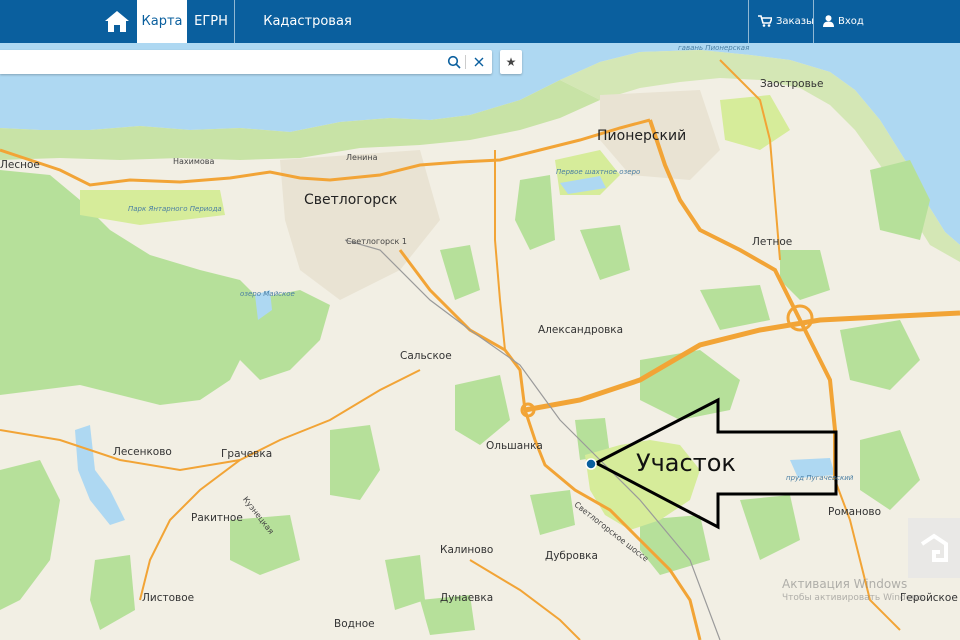 The image size is (960, 640). I want to click on clear-icon, so click(479, 62).